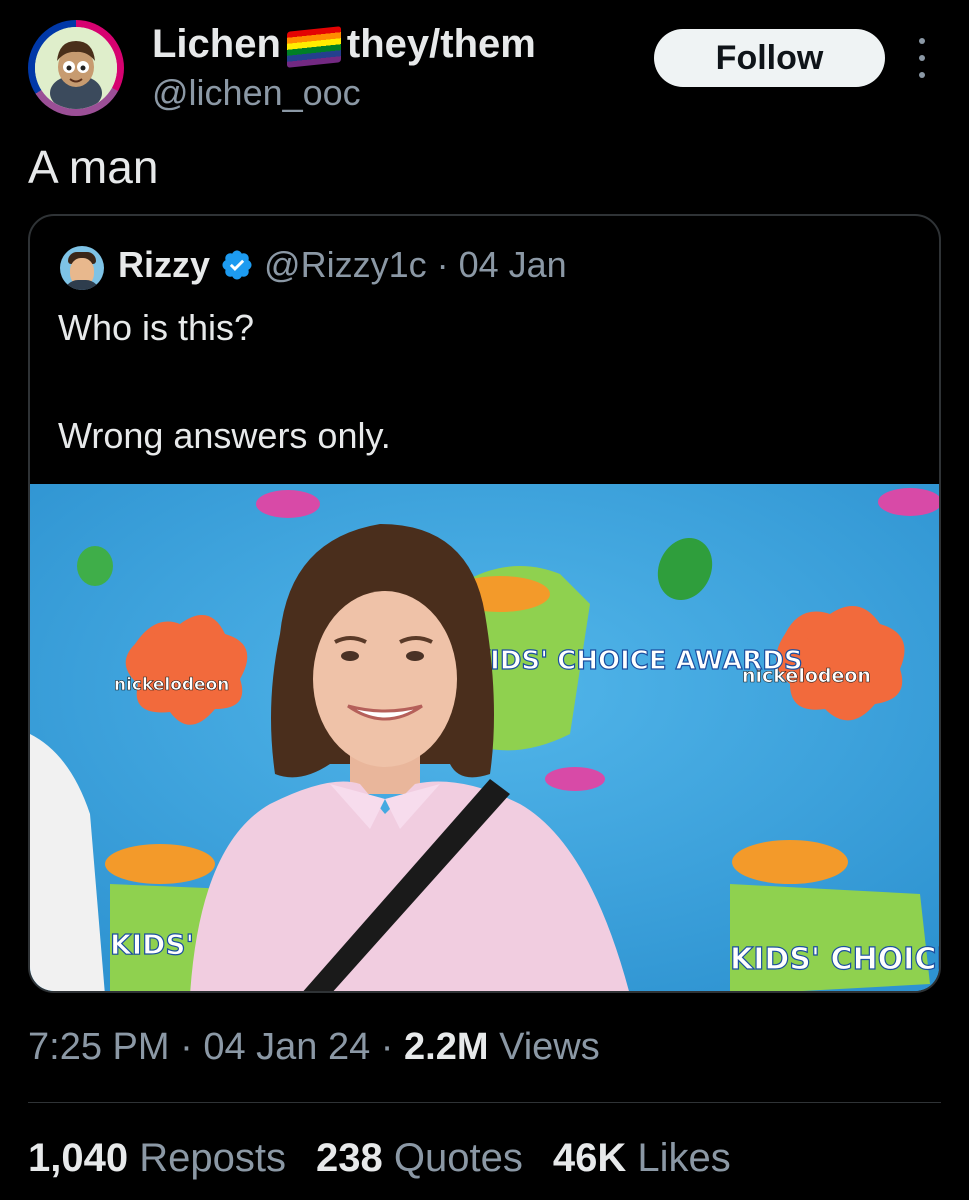 The image size is (969, 1200). I want to click on tweet-timestamp: 7:25 PM · 04 Jan 24 · 2.2M Views, so click(314, 1047).